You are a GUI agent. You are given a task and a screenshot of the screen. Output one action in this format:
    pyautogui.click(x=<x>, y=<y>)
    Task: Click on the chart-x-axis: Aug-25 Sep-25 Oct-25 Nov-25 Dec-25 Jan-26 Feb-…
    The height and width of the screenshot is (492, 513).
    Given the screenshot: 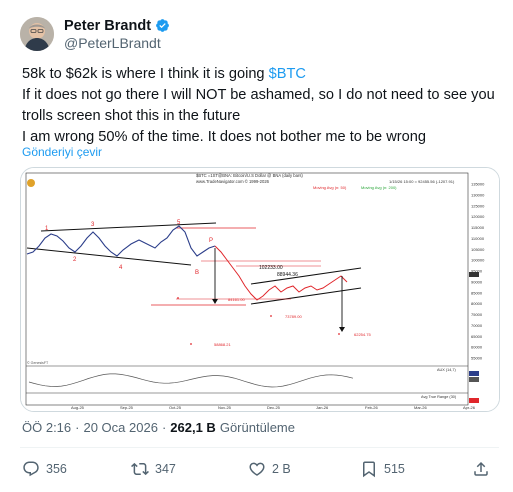 What is the action you would take?
    pyautogui.click(x=273, y=407)
    